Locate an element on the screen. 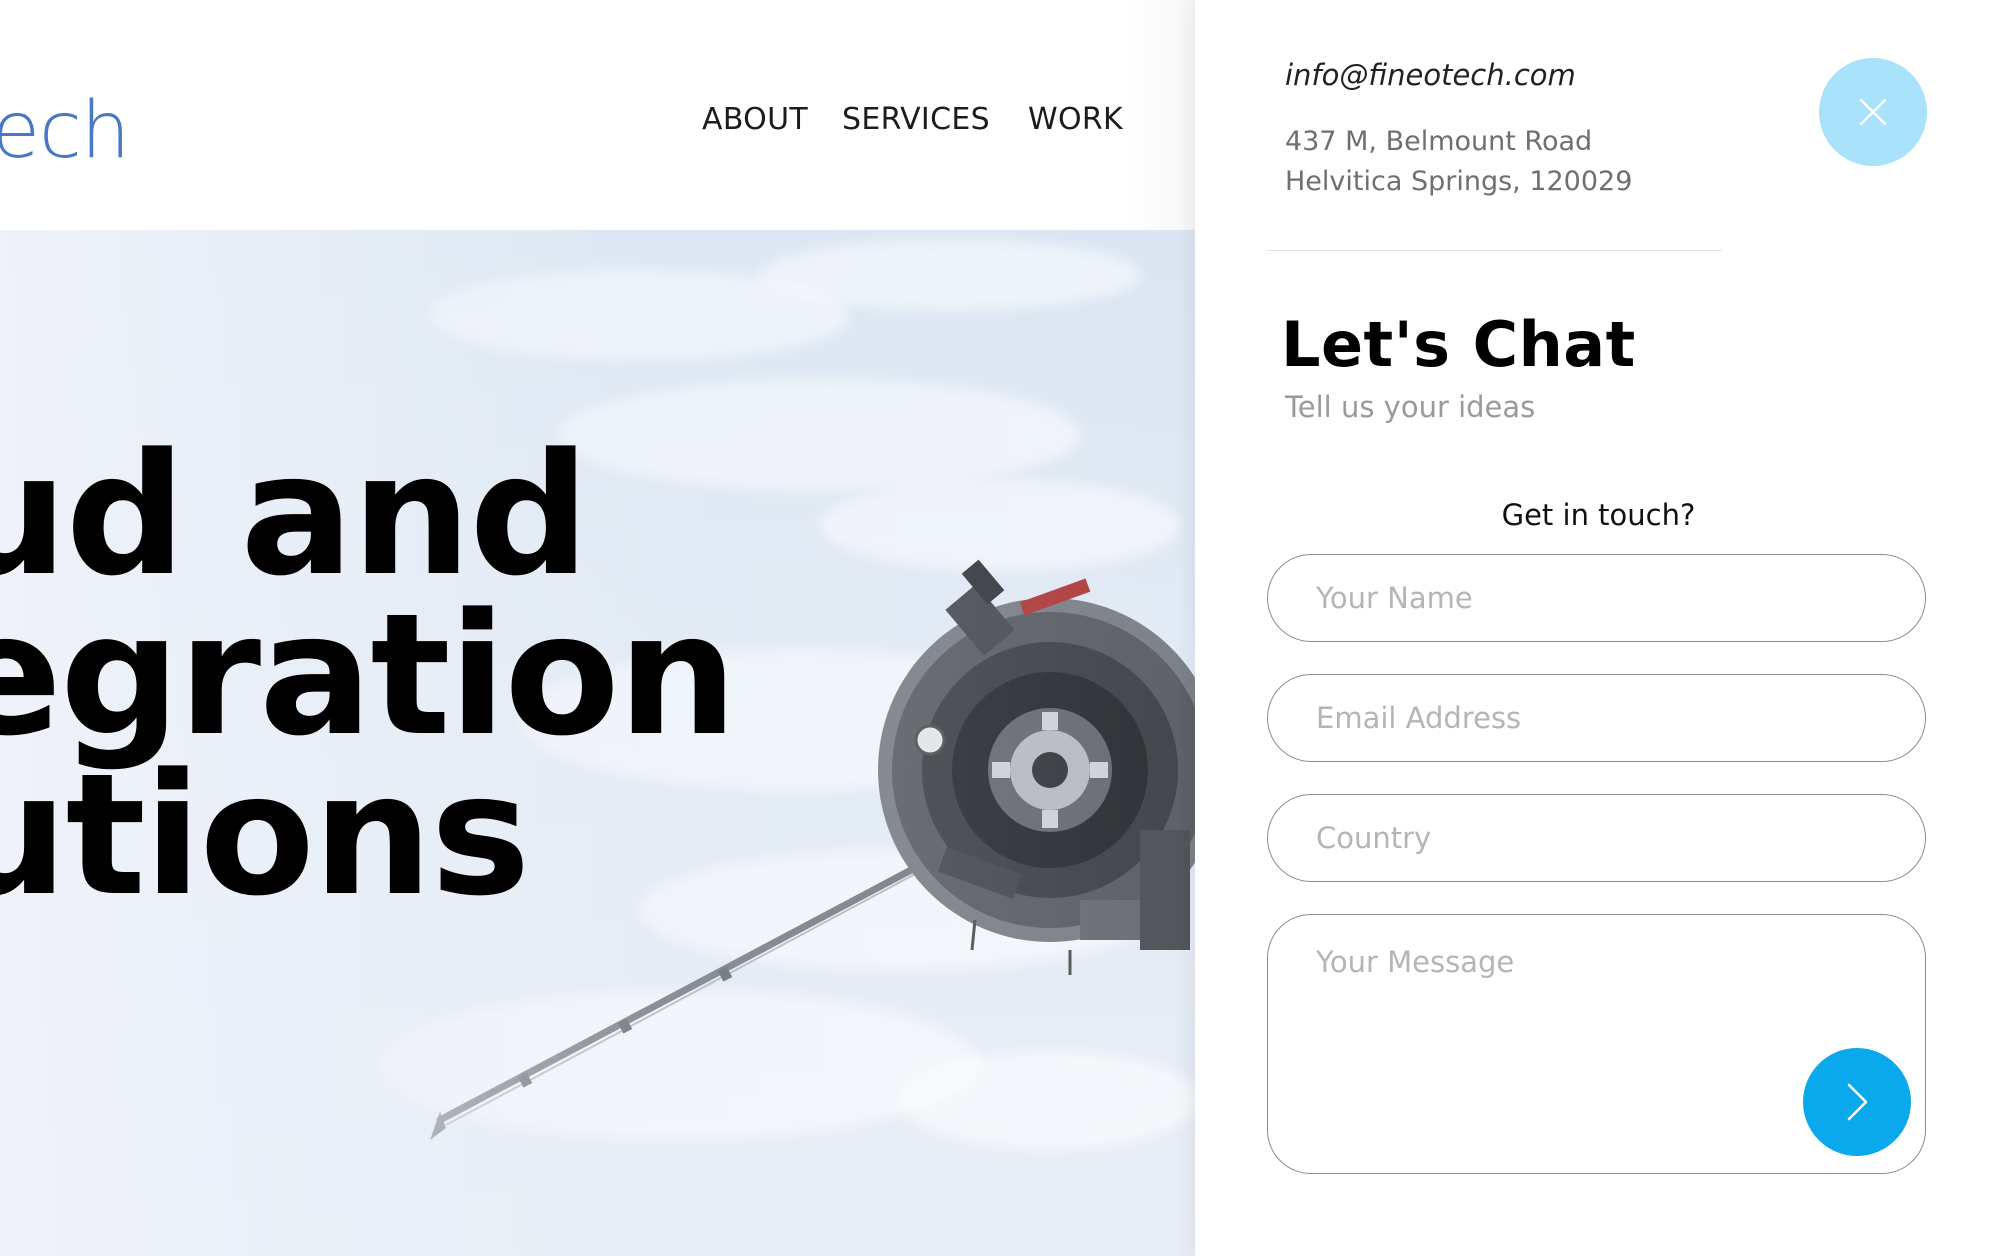 The height and width of the screenshot is (1256, 2000). send-button is located at coordinates (1857, 1102).